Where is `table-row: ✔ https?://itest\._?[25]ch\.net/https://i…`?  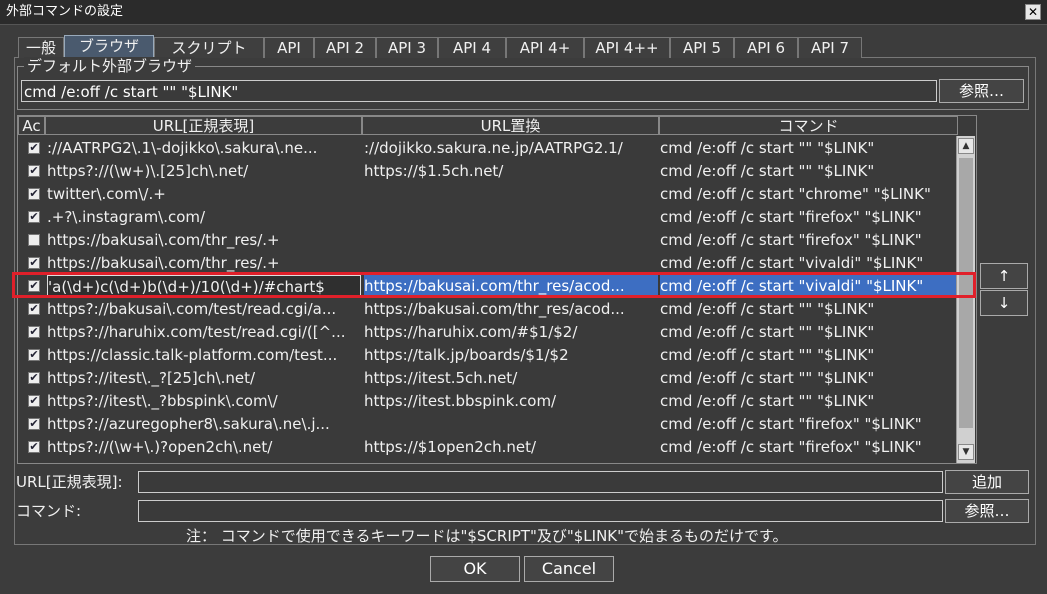
table-row: ✔ https?://itest\._?[25]ch\.net/https://i… is located at coordinates (488, 378).